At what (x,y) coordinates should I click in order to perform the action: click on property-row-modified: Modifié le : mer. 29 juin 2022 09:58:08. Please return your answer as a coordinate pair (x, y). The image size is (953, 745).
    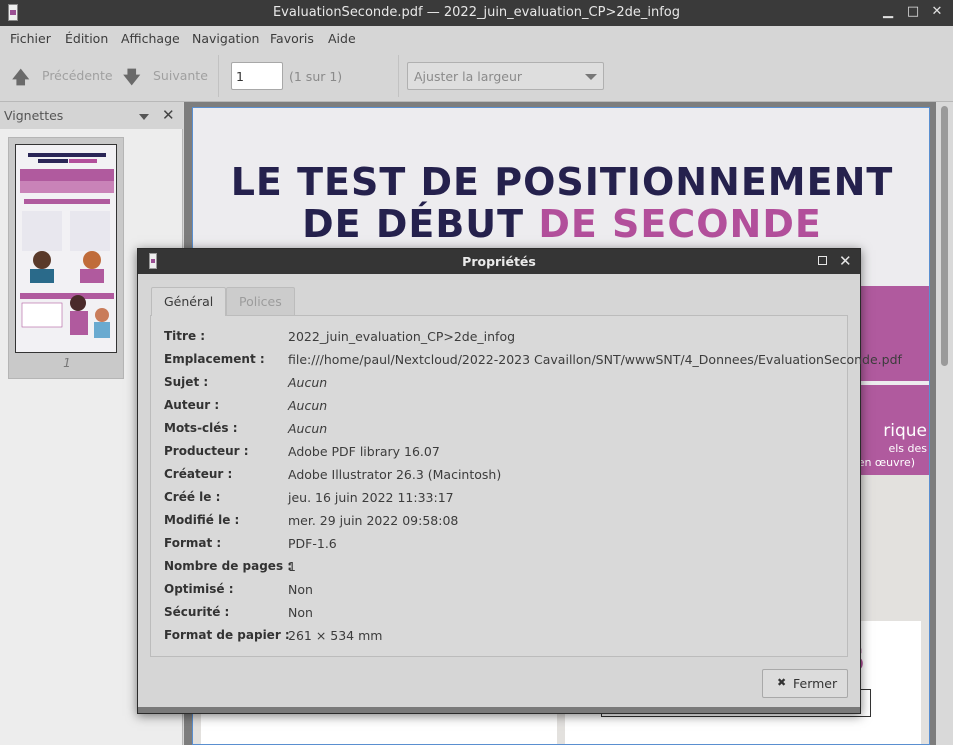
    Looking at the image, I should click on (504, 522).